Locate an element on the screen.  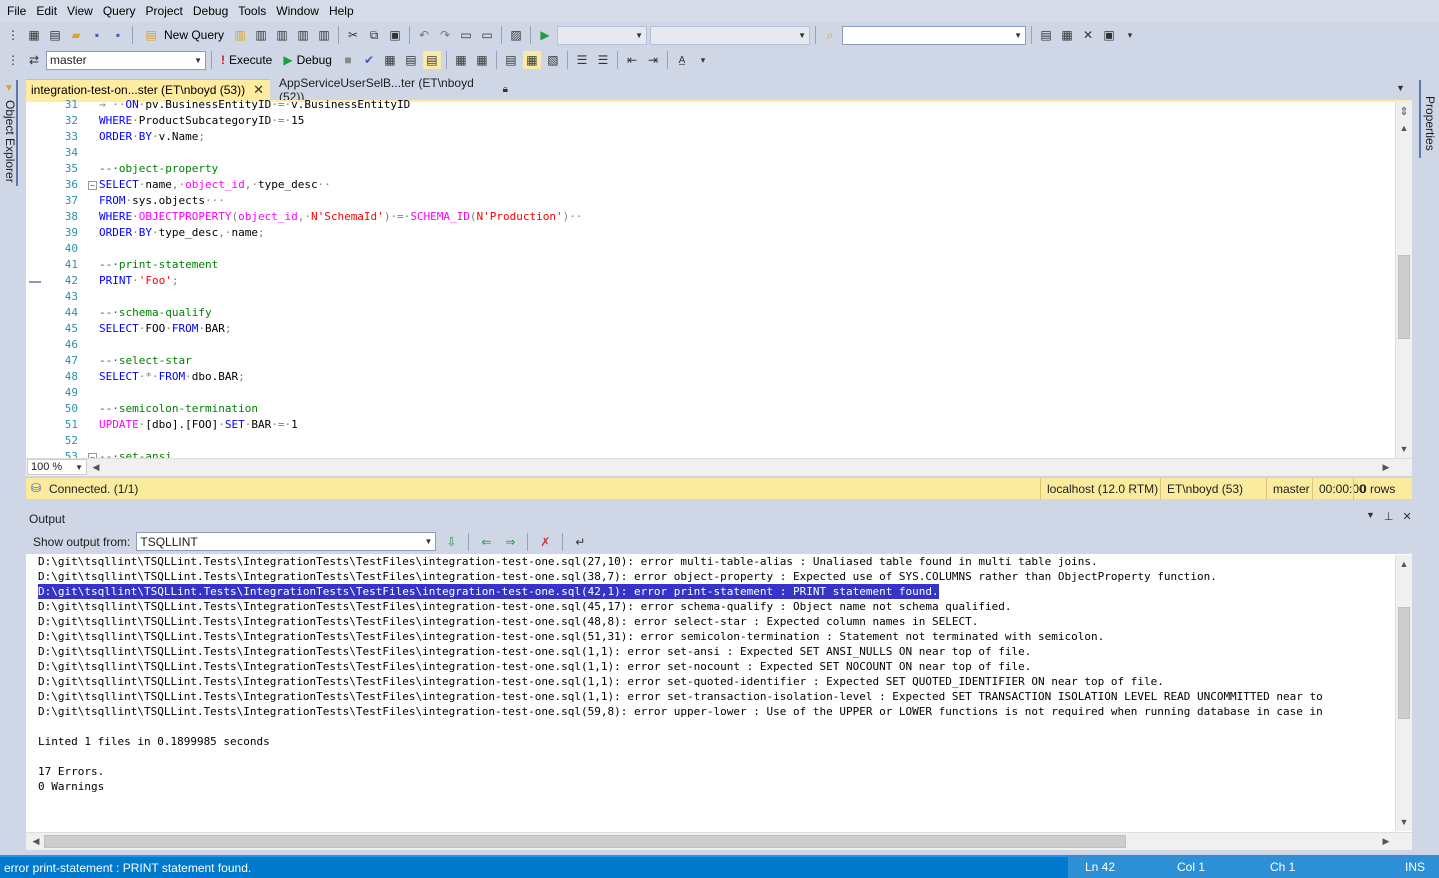
uncomment-icon: ☰ is located at coordinates (603, 60).